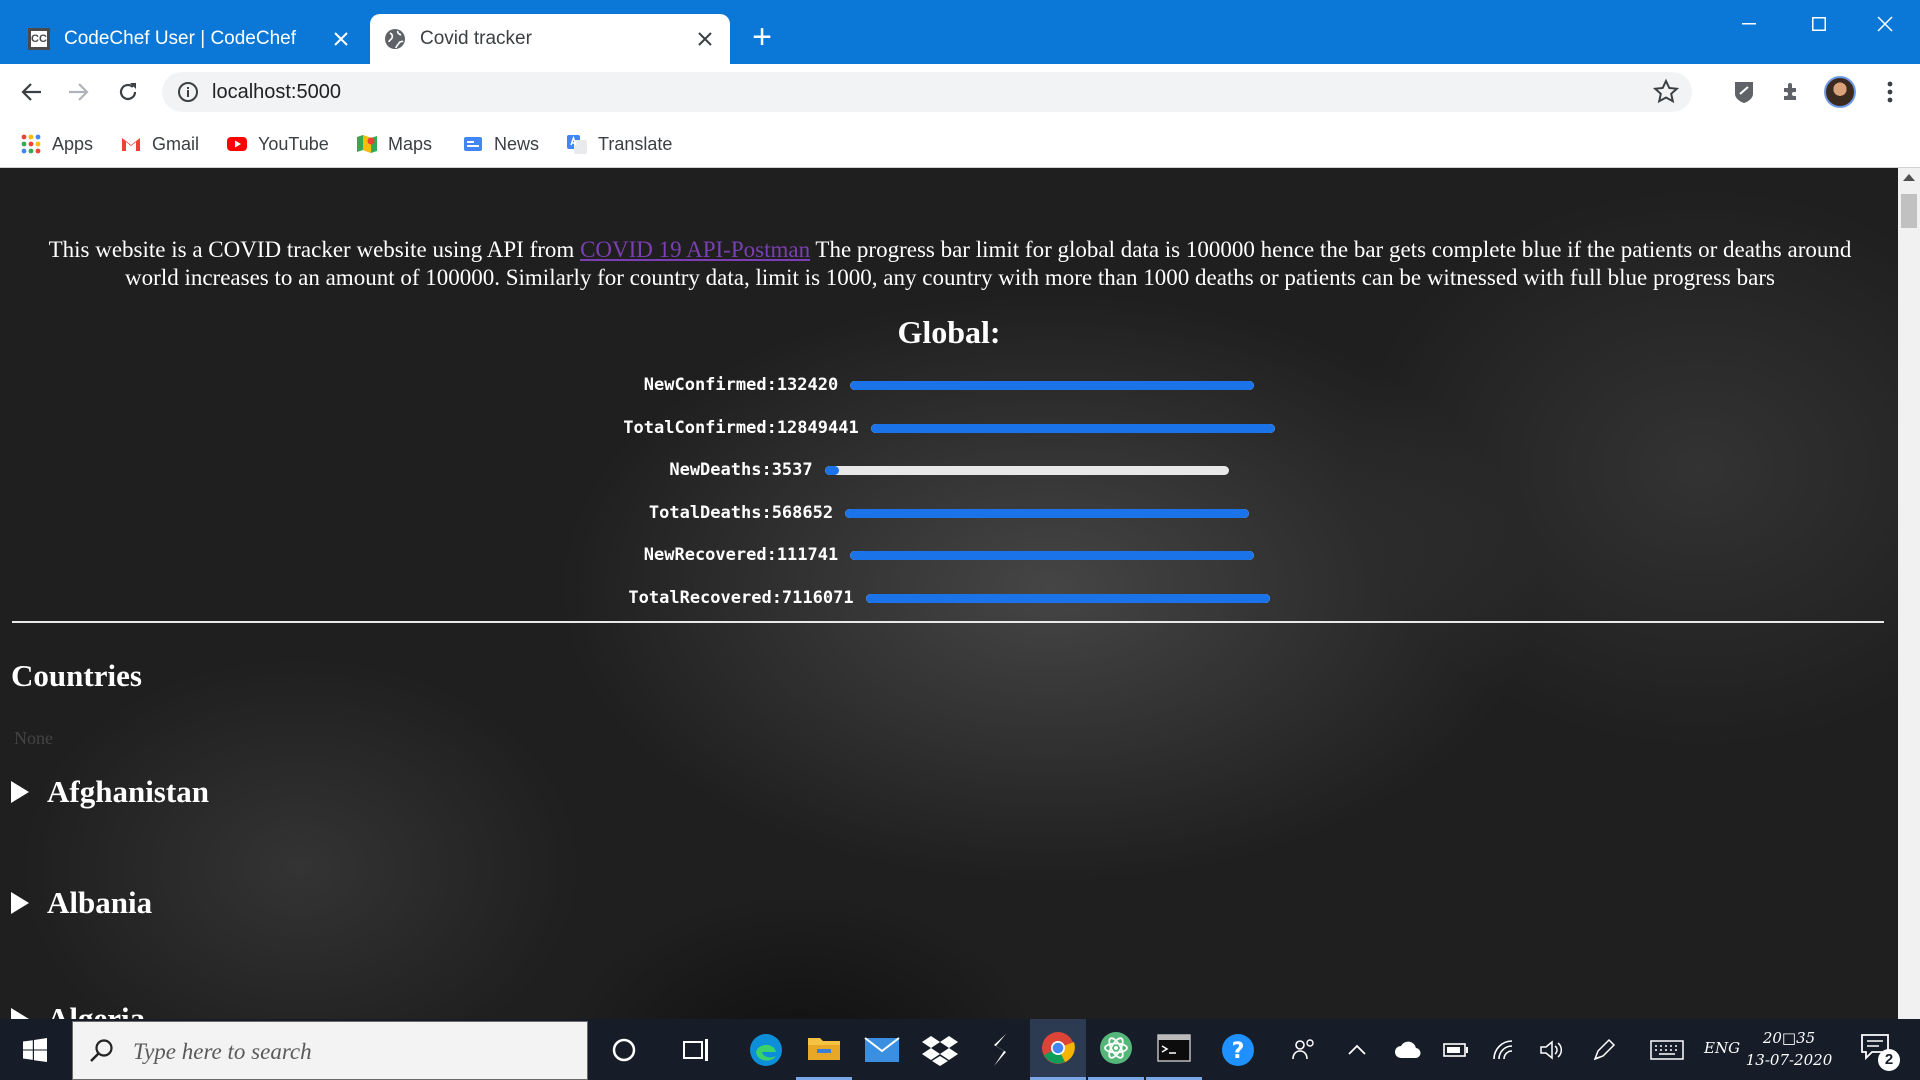 The width and height of the screenshot is (1920, 1080). What do you see at coordinates (1667, 1049) in the screenshot?
I see `keyboard-icon` at bounding box center [1667, 1049].